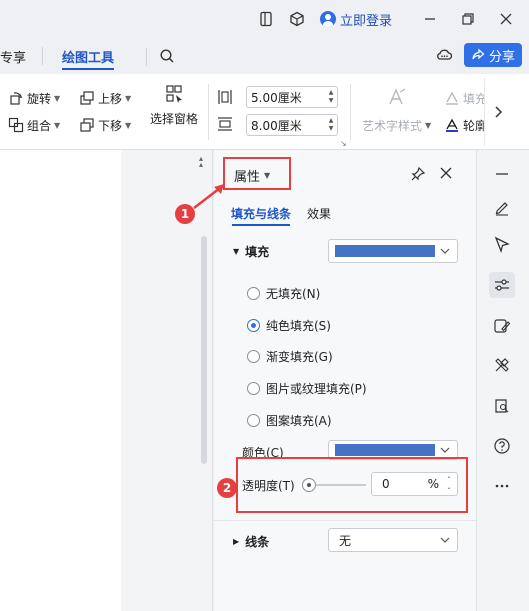  I want to click on active-tab-underline, so click(88, 69).